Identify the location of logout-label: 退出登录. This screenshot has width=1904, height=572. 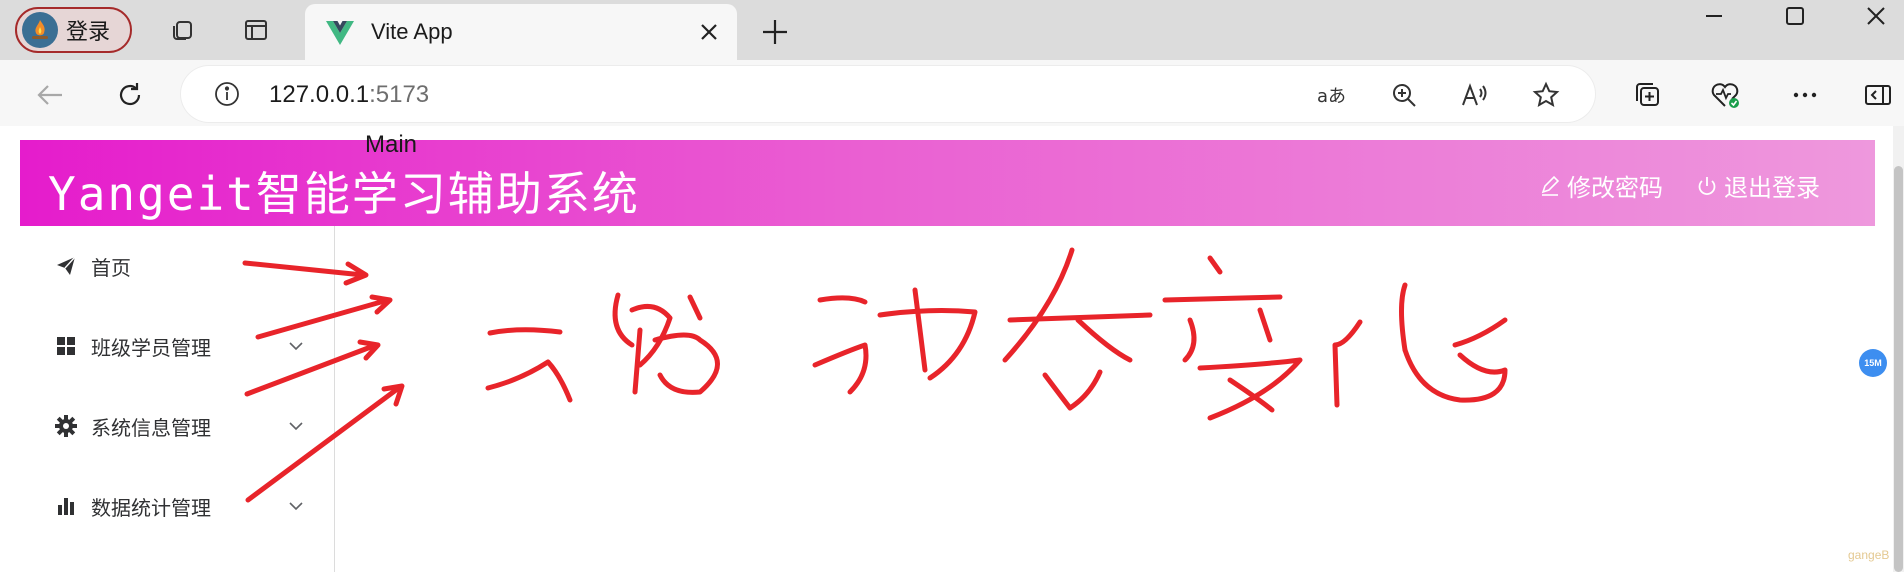
(1772, 188).